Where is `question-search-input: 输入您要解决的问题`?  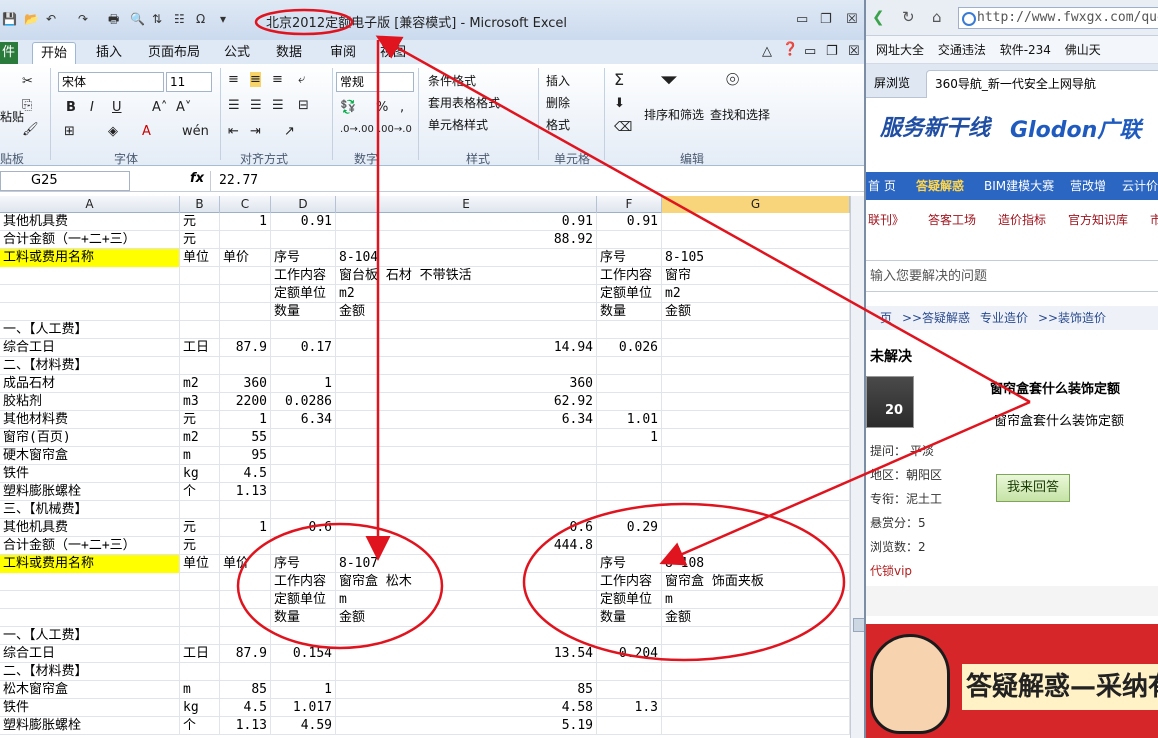 question-search-input: 输入您要解决的问题 is located at coordinates (1012, 276).